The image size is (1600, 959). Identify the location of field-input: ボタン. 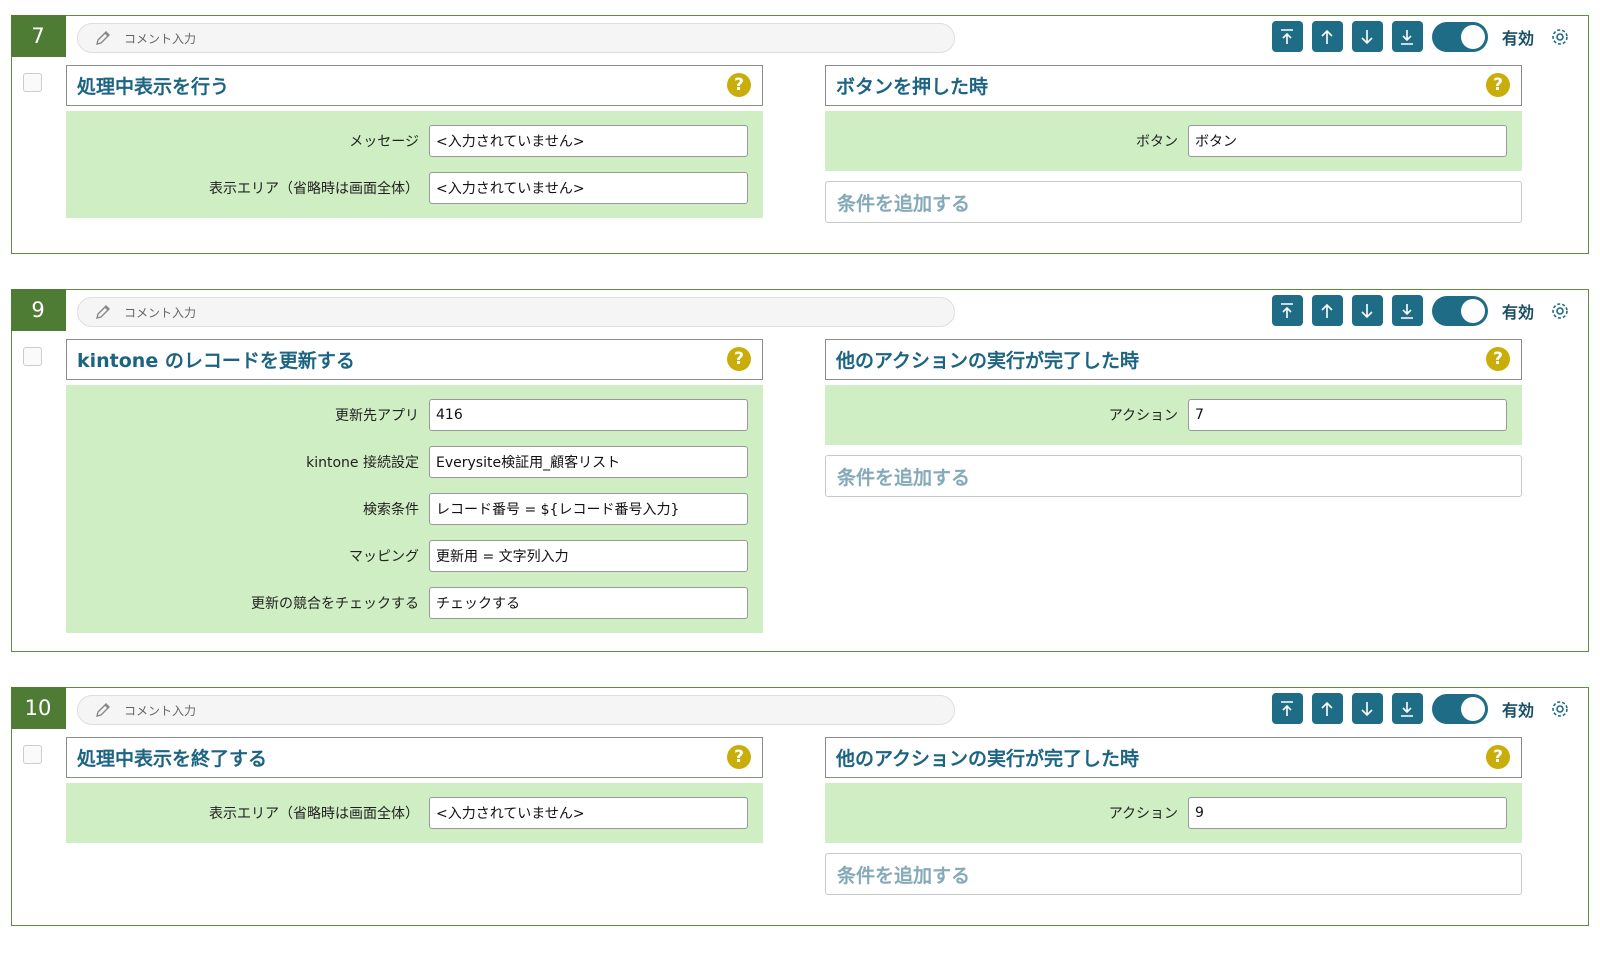
(1347, 141).